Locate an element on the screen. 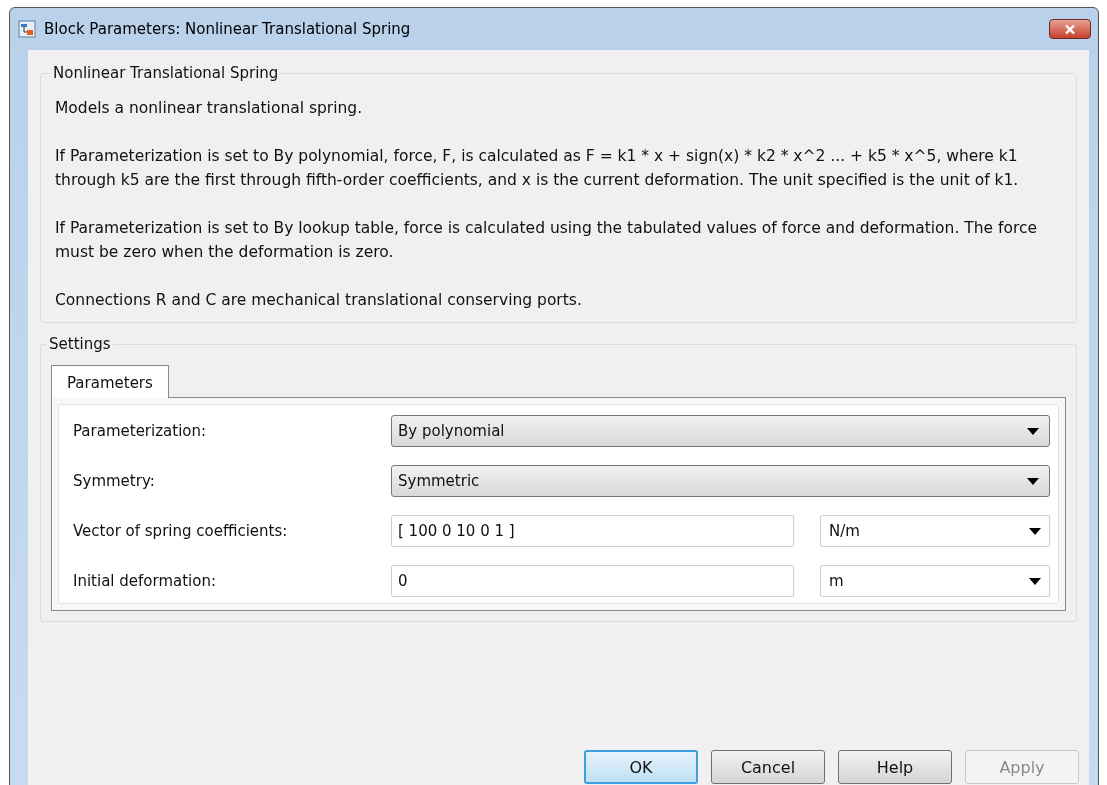 Image resolution: width=1107 pixels, height=785 pixels. dialog-button: Cancel is located at coordinates (768, 767).